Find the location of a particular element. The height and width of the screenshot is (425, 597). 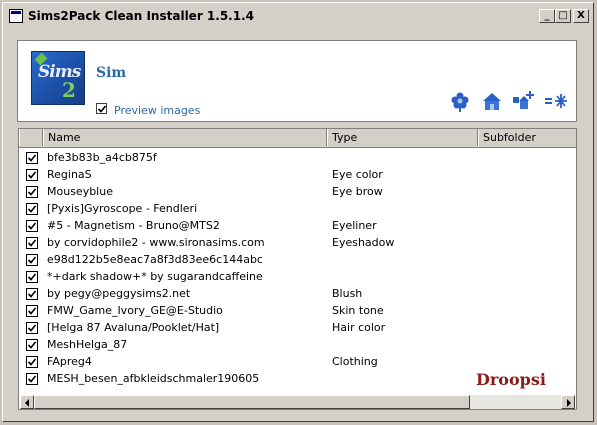

column-header-name: Name is located at coordinates (185, 137).